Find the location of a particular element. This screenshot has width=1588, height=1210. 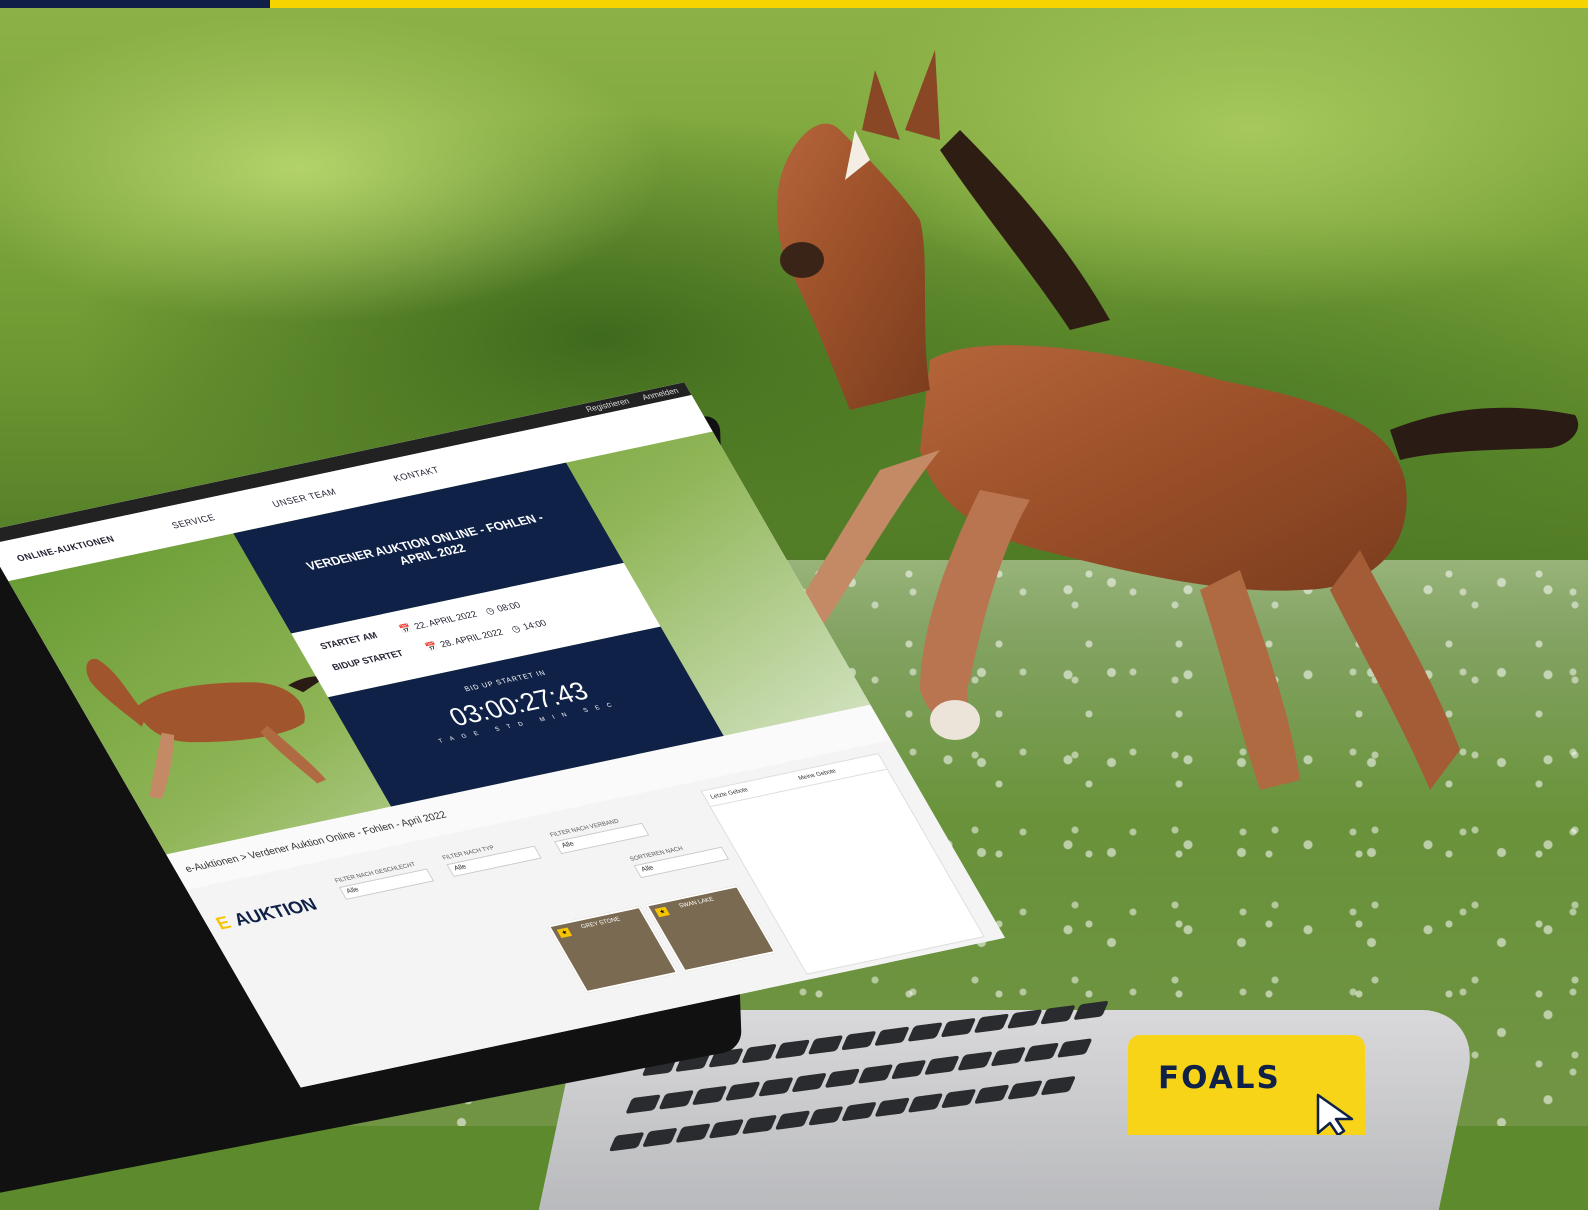

nav-service: SERVICE is located at coordinates (193, 521).